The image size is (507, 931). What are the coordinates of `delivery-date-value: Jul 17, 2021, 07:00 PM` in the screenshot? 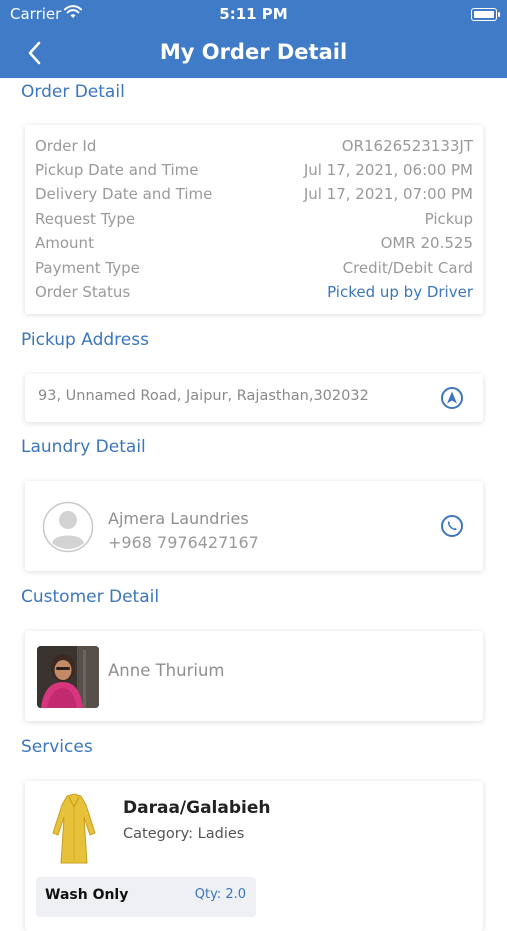 It's located at (388, 194).